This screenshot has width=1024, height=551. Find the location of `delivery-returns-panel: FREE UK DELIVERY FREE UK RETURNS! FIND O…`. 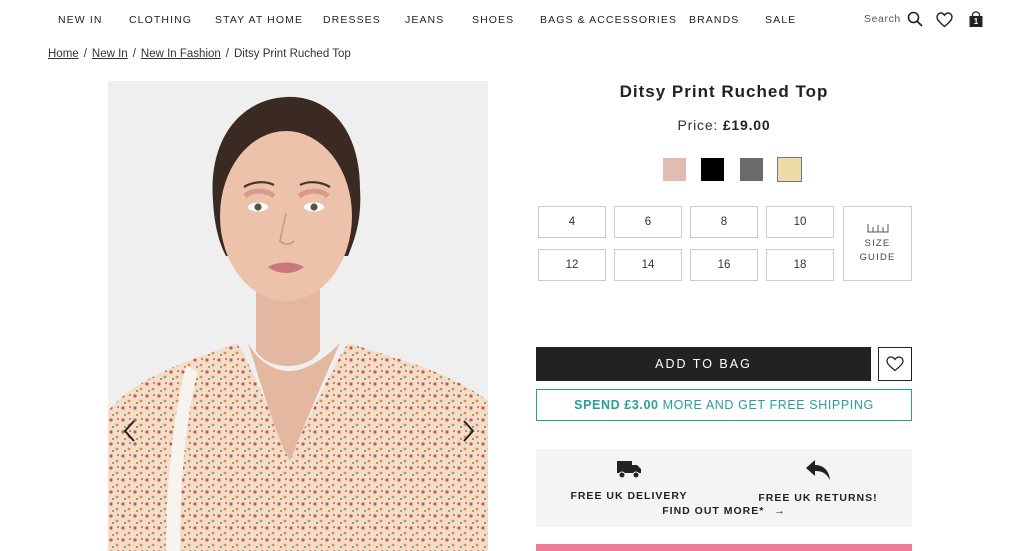

delivery-returns-panel: FREE UK DELIVERY FREE UK RETURNS! FIND O… is located at coordinates (724, 488).